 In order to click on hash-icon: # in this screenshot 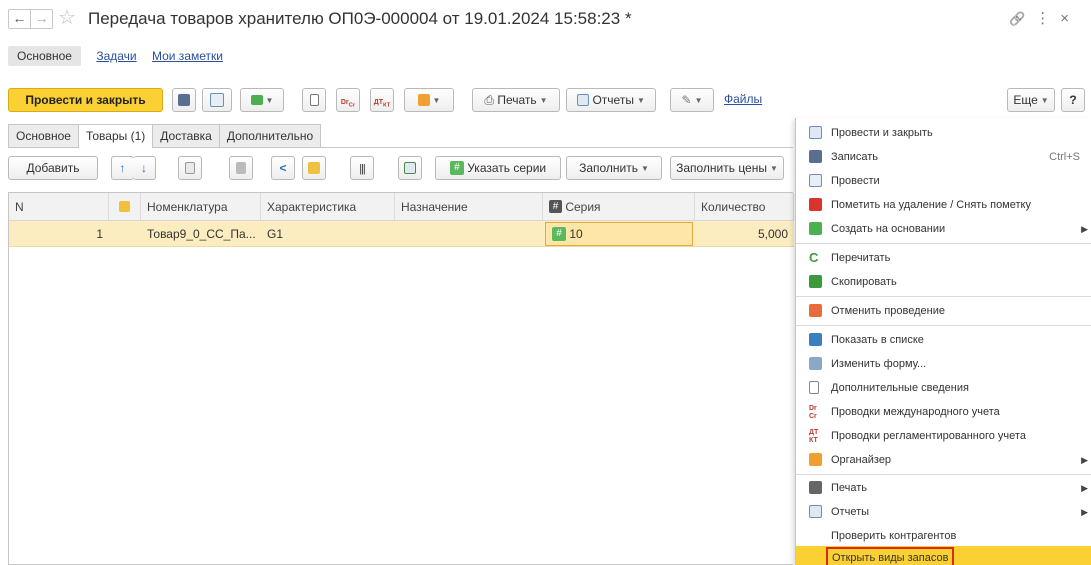, I will do `click(555, 207)`.